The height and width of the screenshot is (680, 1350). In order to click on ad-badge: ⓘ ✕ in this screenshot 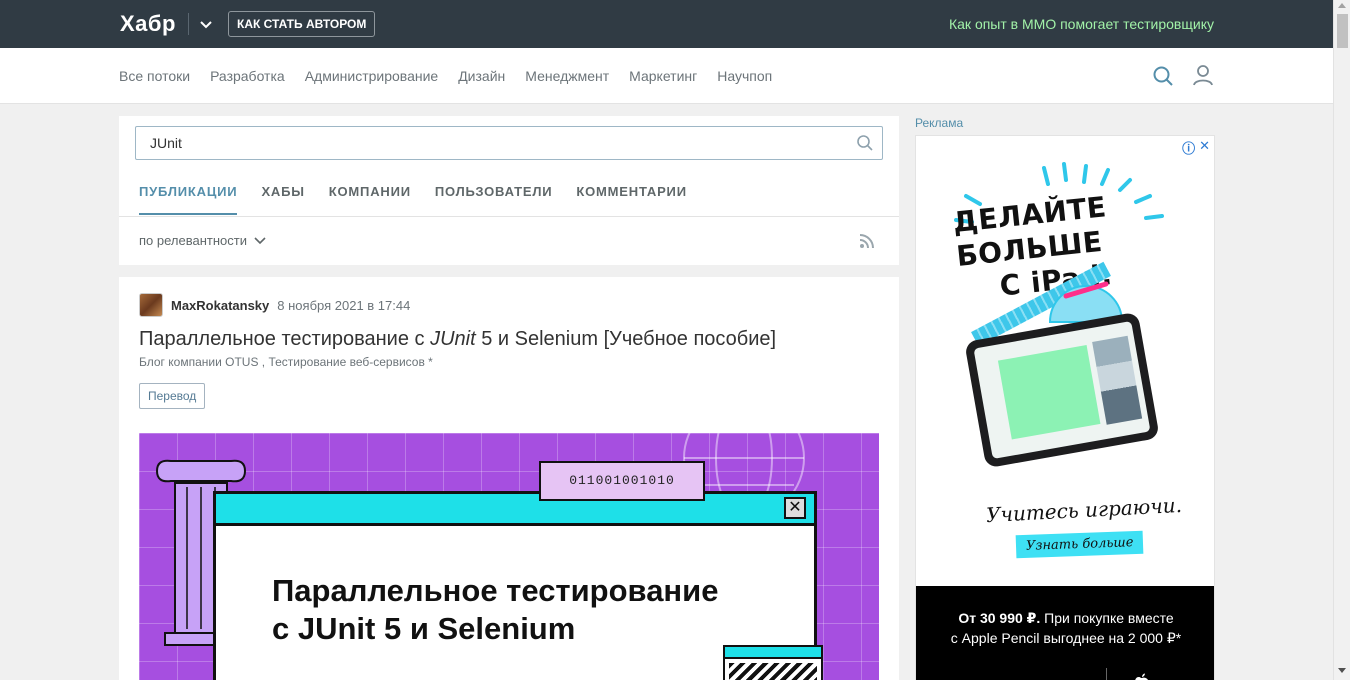, I will do `click(1196, 147)`.